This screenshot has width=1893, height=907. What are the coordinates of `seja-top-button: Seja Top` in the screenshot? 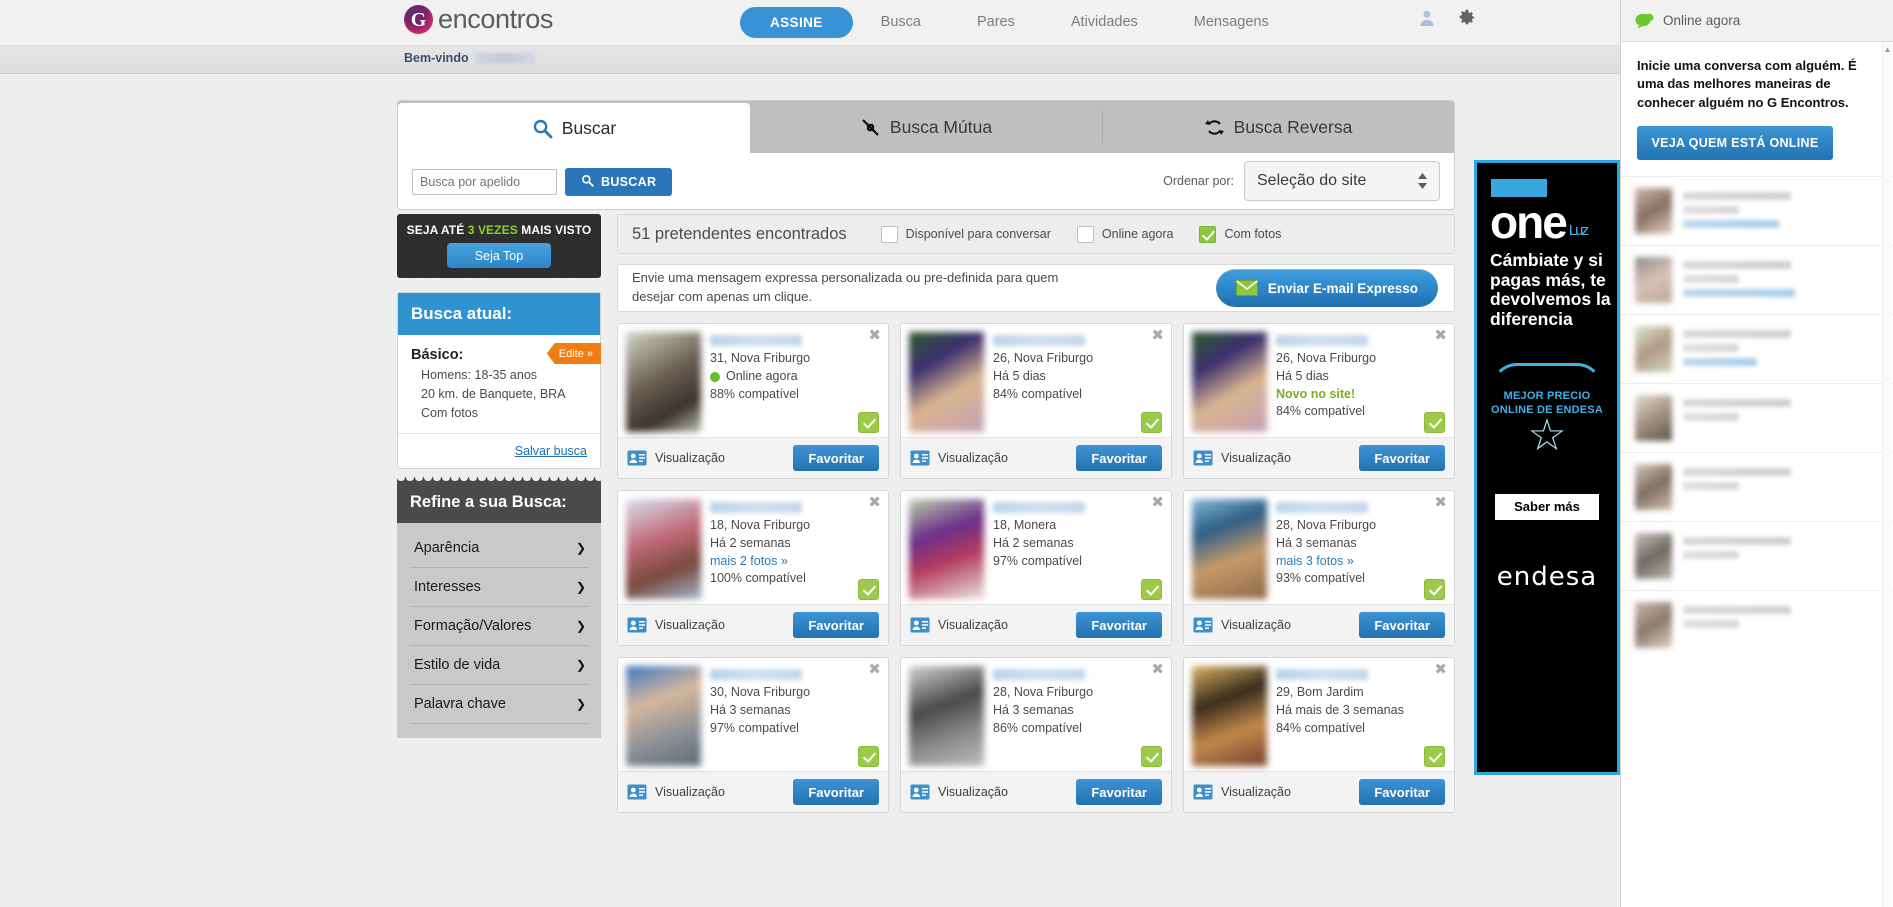 It's located at (499, 255).